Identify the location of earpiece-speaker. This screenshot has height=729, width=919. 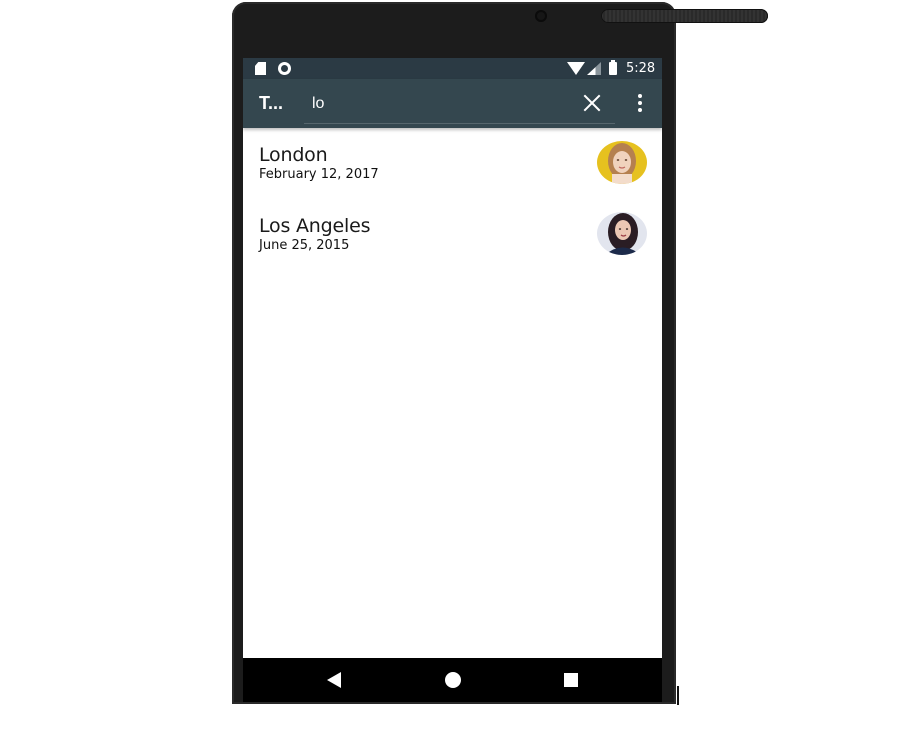
(684, 16).